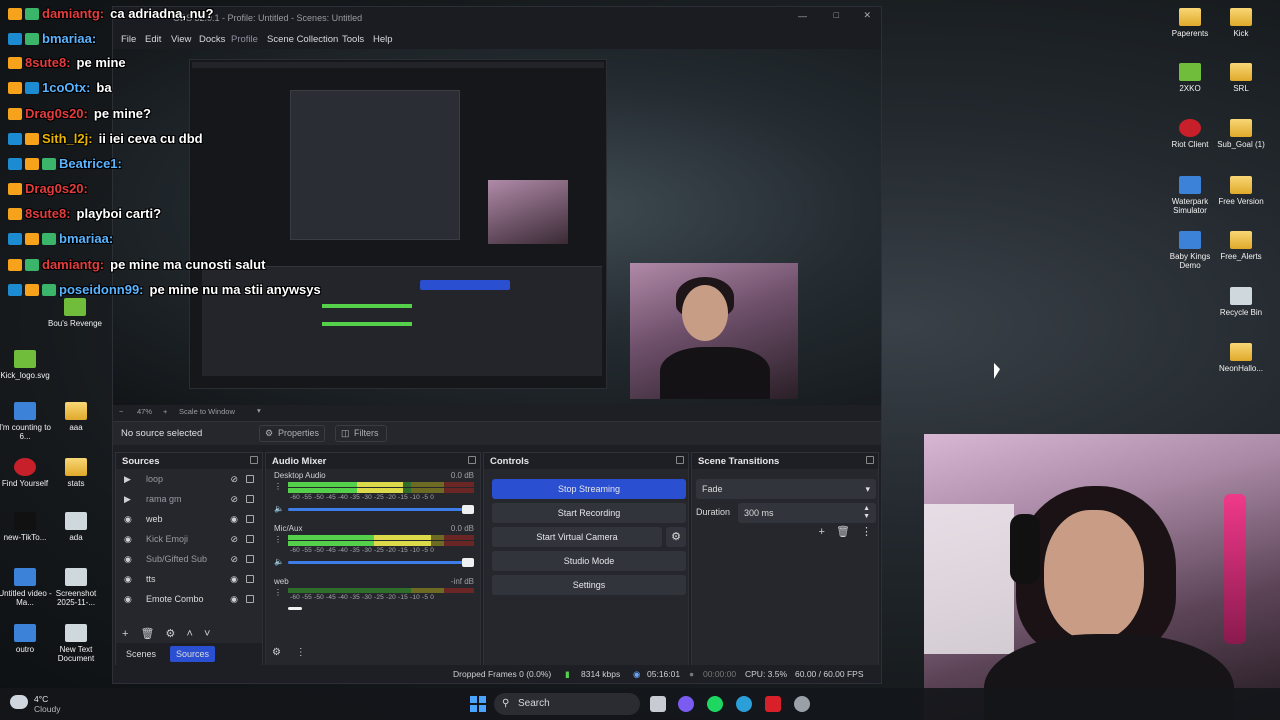  I want to click on menu-help: Help, so click(383, 39).